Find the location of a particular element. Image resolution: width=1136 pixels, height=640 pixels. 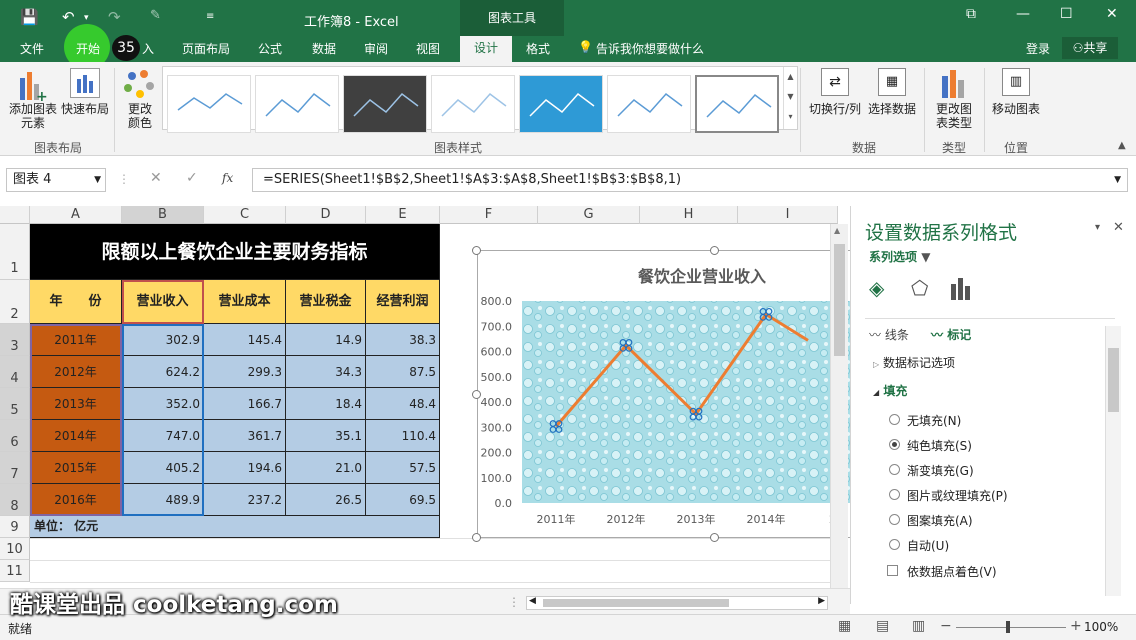

enter-icon: ✓ is located at coordinates (192, 178).